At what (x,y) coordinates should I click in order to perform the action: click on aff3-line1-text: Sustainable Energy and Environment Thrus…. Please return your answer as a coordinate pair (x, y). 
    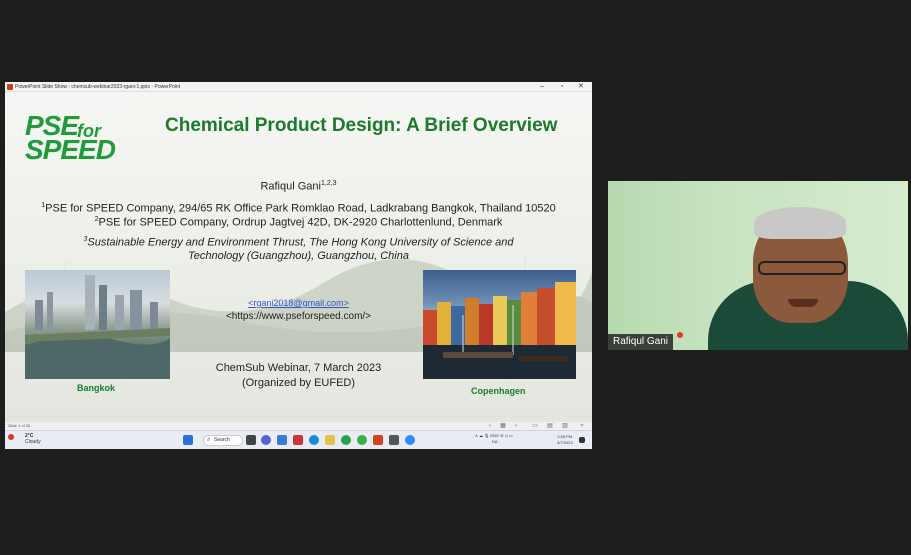
    Looking at the image, I should click on (300, 242).